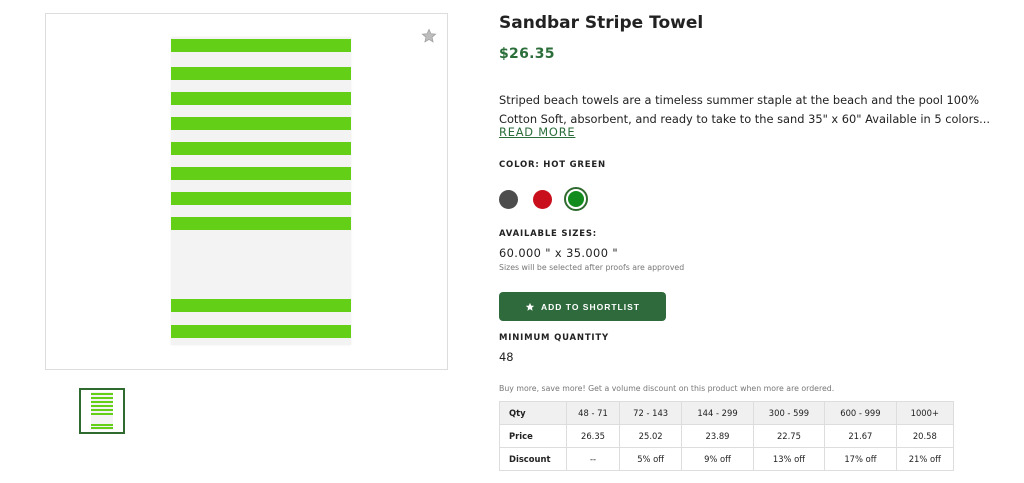  What do you see at coordinates (789, 459) in the screenshot?
I see `discount-cell: 13% off` at bounding box center [789, 459].